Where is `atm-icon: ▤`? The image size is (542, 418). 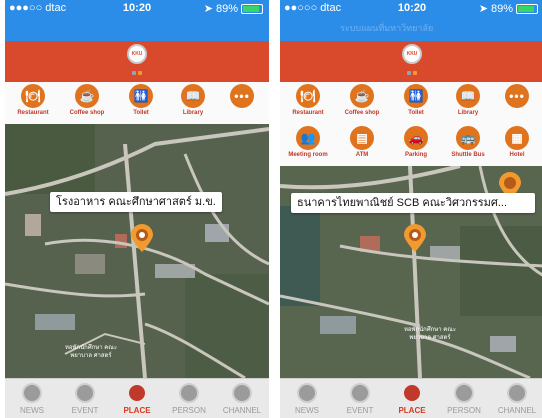
atm-icon: ▤ is located at coordinates (362, 138).